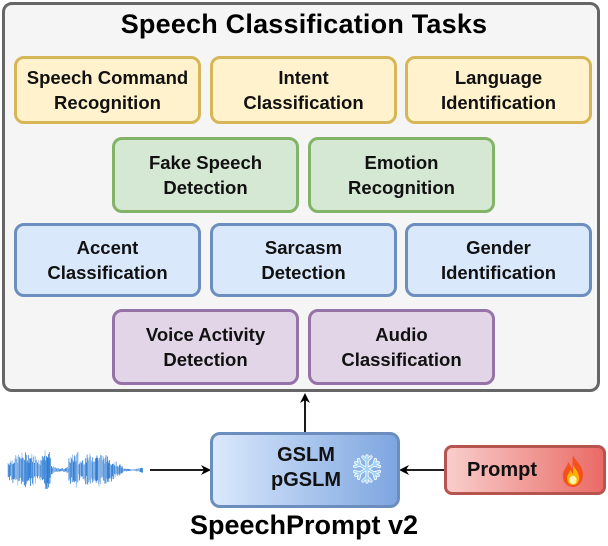 The height and width of the screenshot is (546, 608). I want to click on speech-lm-box: GSLM pGSLM, so click(305, 470).